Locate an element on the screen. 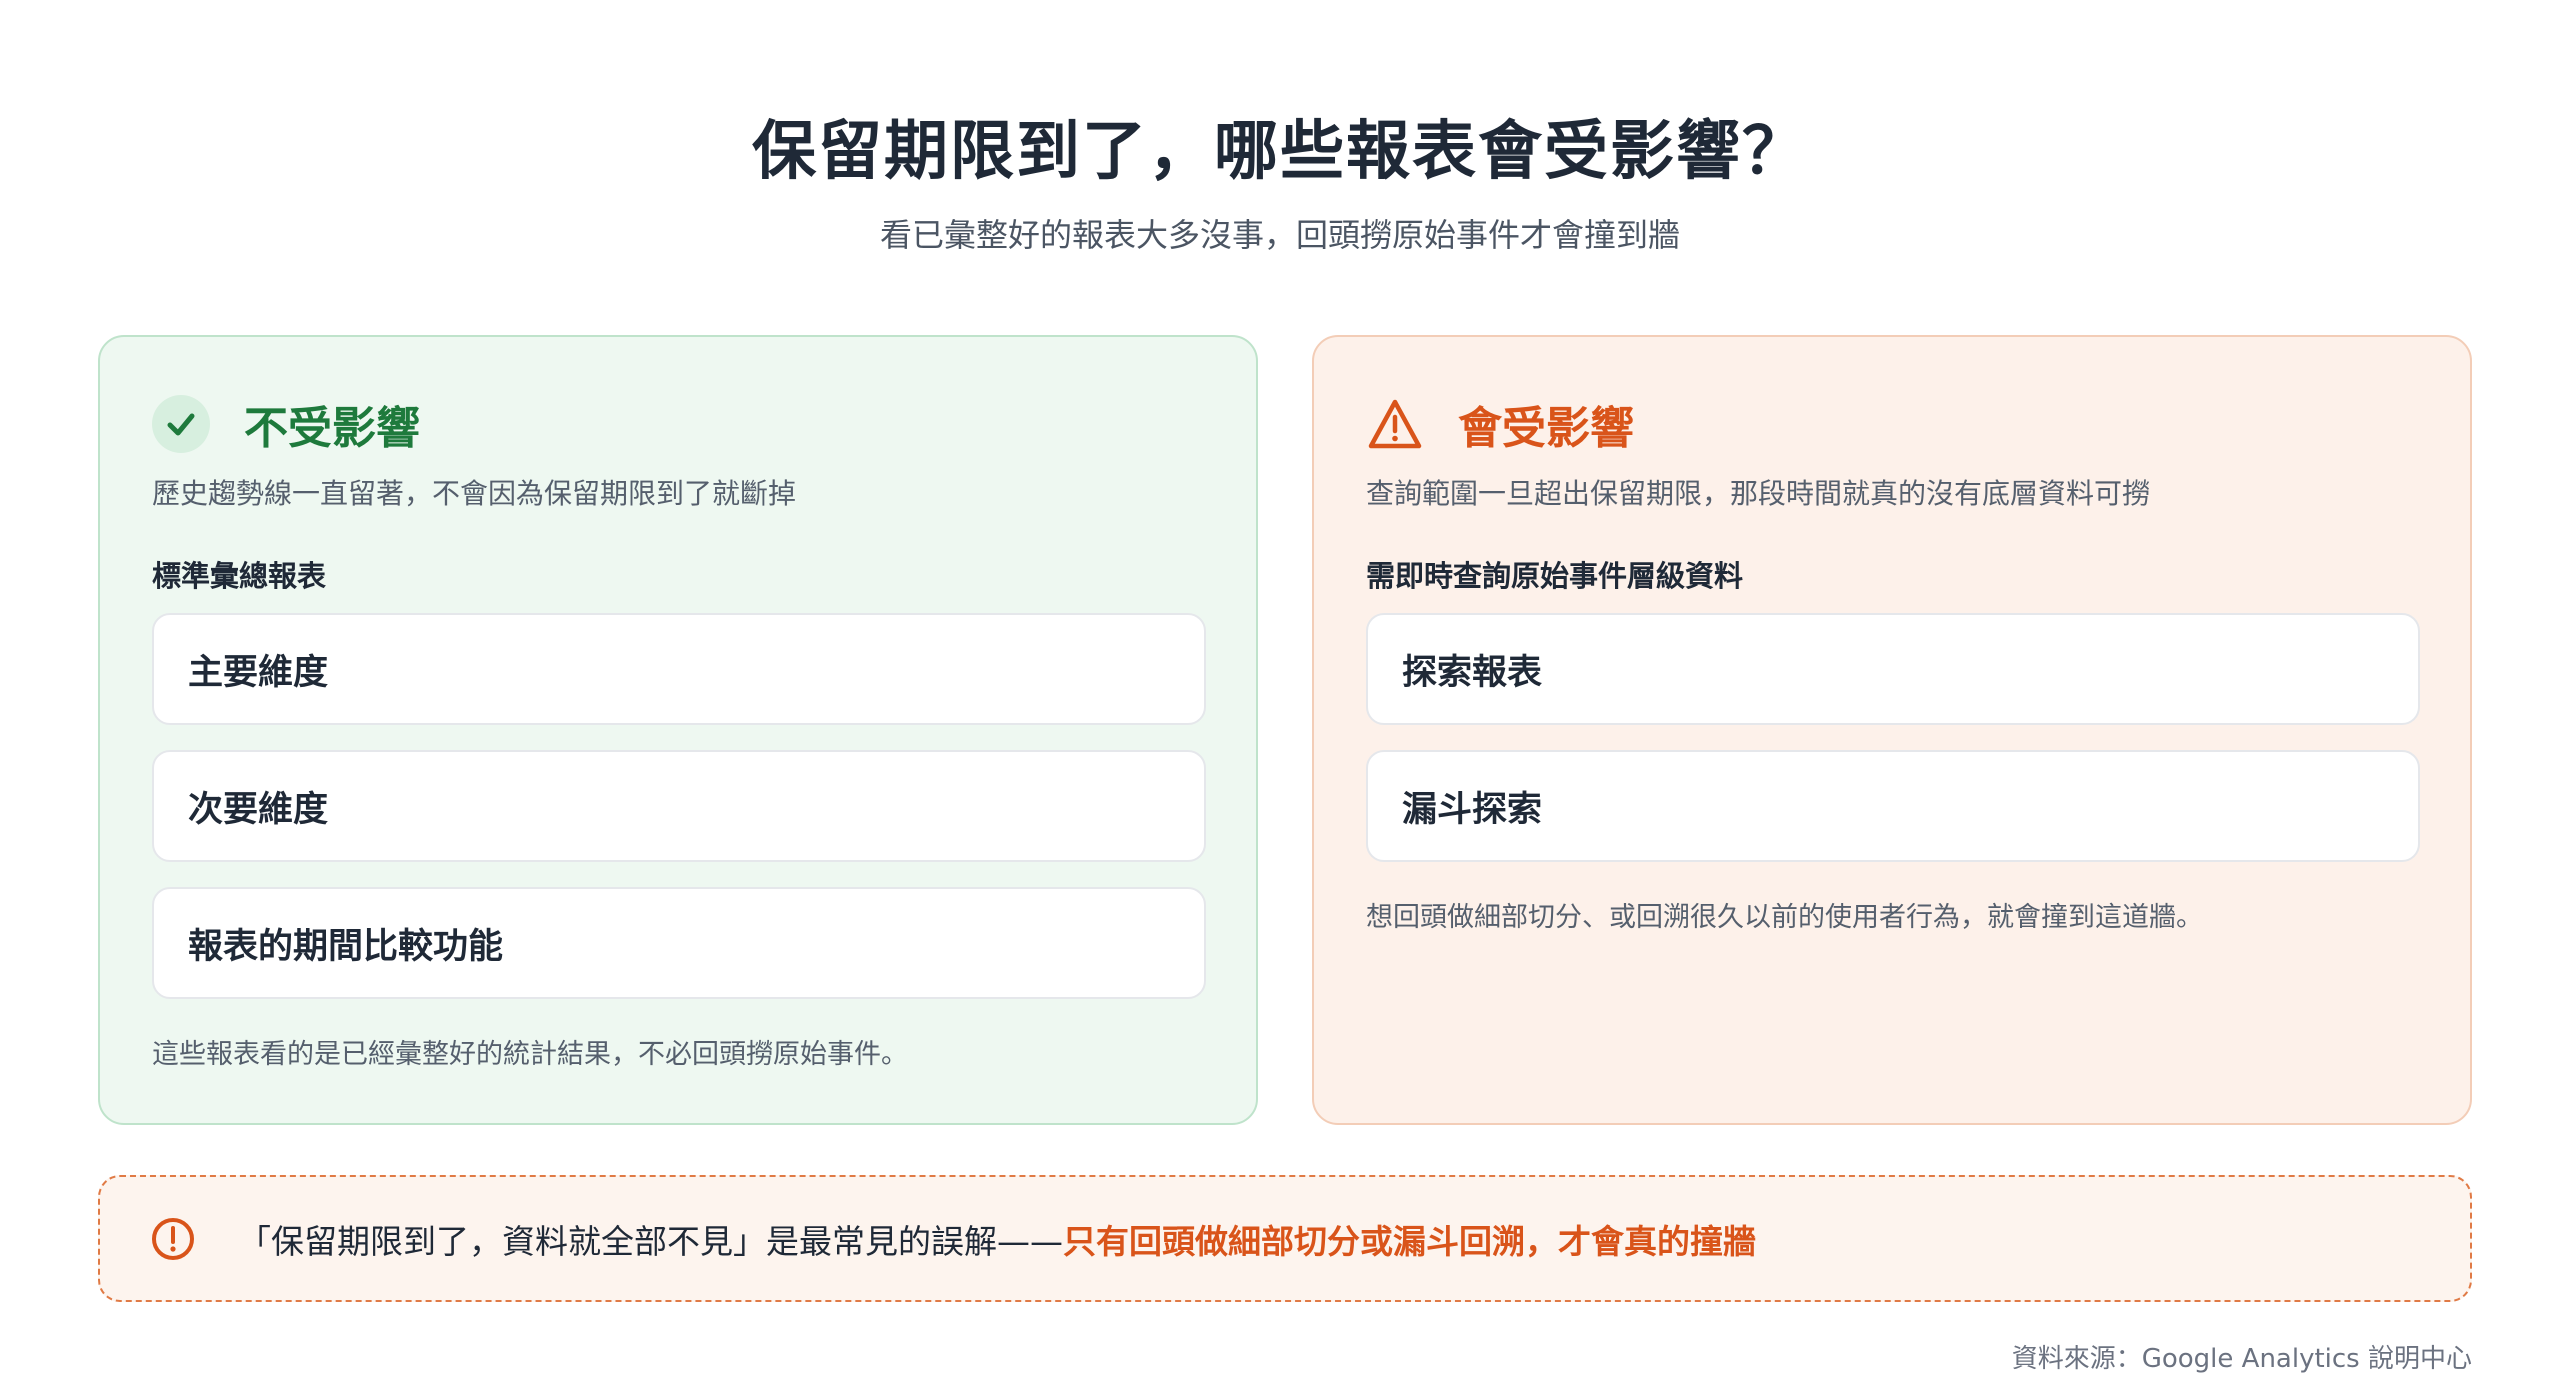 This screenshot has height=1391, width=2560. unaffected-header: 不受影響 is located at coordinates (286, 424).